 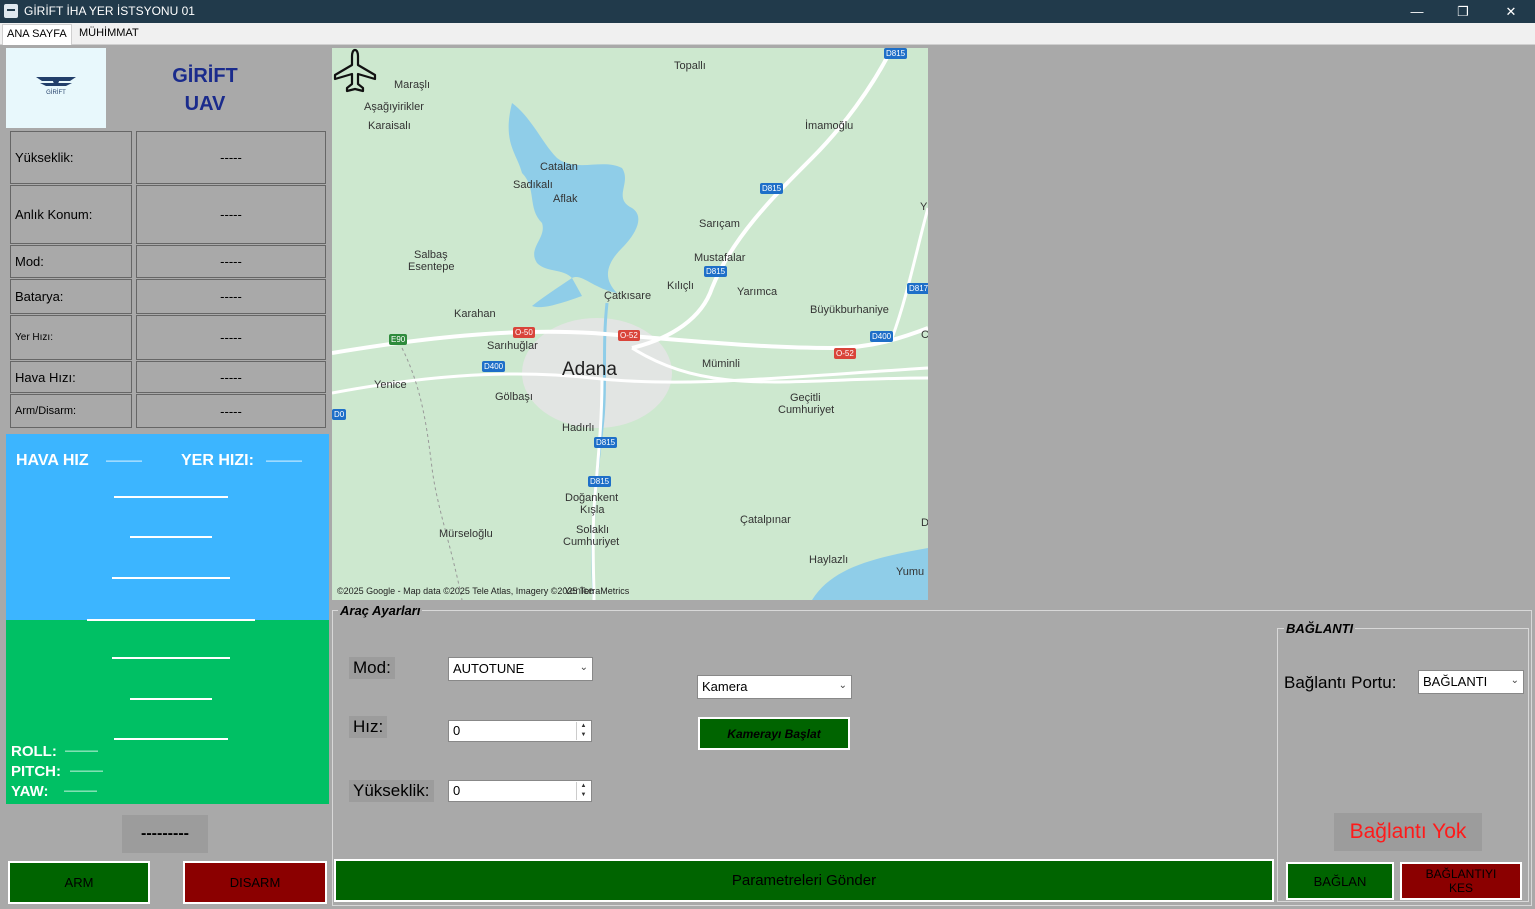 What do you see at coordinates (205, 90) in the screenshot?
I see `brand-title: GİRİFT UAV` at bounding box center [205, 90].